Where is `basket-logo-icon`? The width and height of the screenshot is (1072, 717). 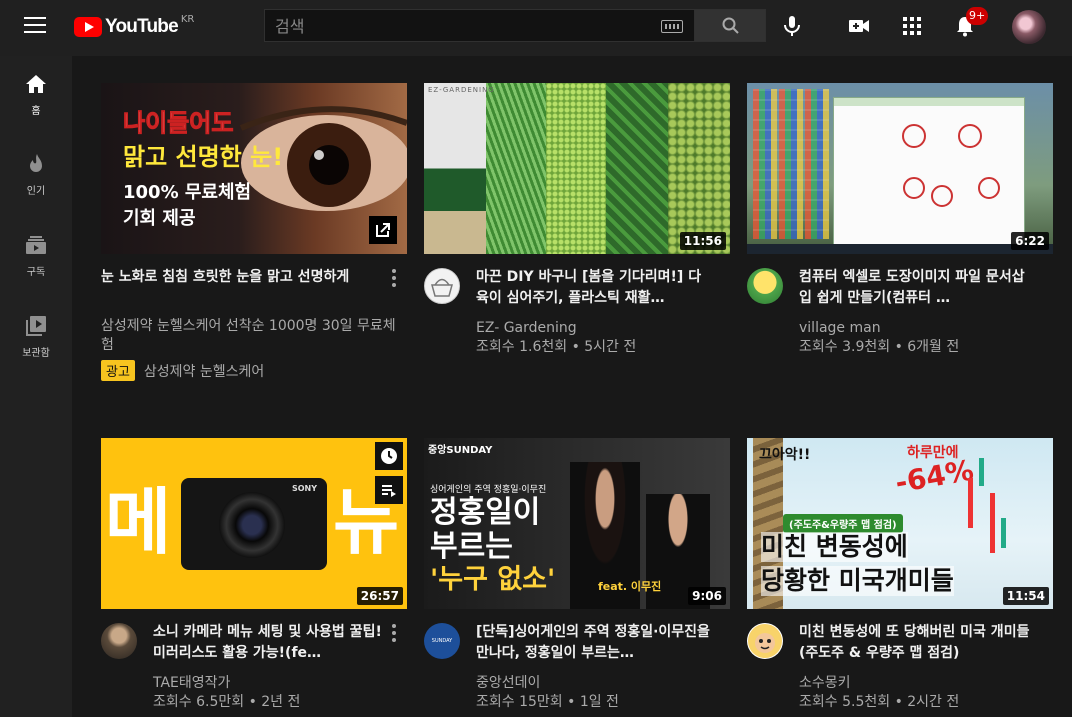 basket-logo-icon is located at coordinates (442, 287).